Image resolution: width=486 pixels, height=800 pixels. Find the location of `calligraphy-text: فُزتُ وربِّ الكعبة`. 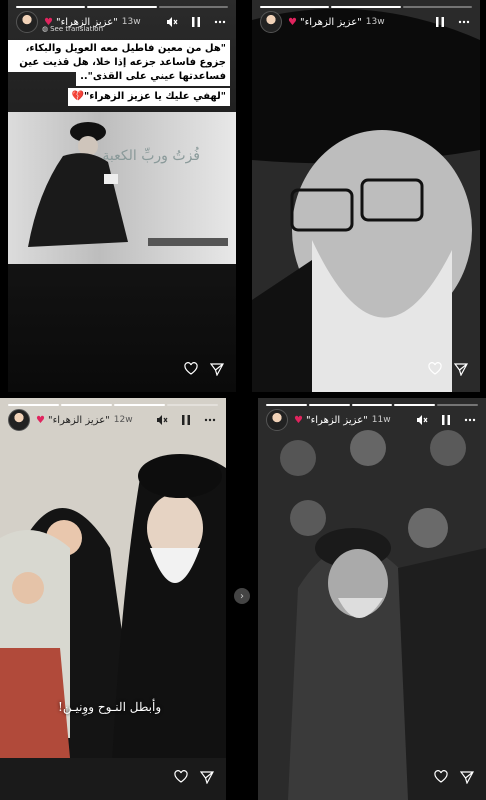

calligraphy-text: فُزتُ وربِّ الكعبة is located at coordinates (151, 156).